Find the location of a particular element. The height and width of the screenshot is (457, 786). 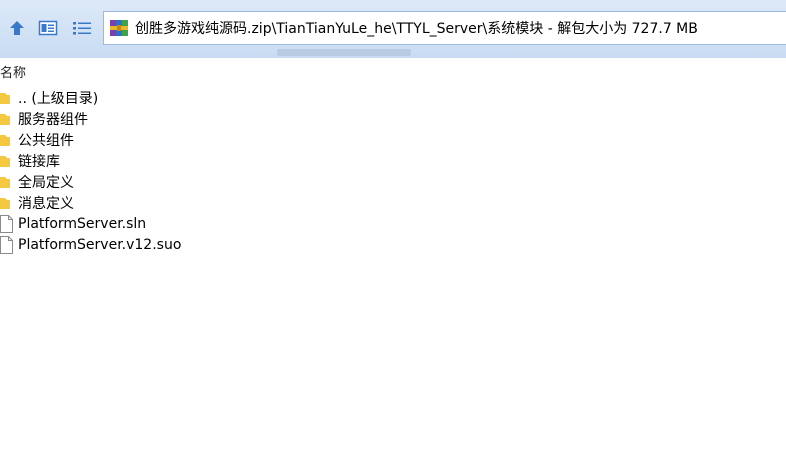

list-item-label: .. (上级目录) is located at coordinates (58, 98).